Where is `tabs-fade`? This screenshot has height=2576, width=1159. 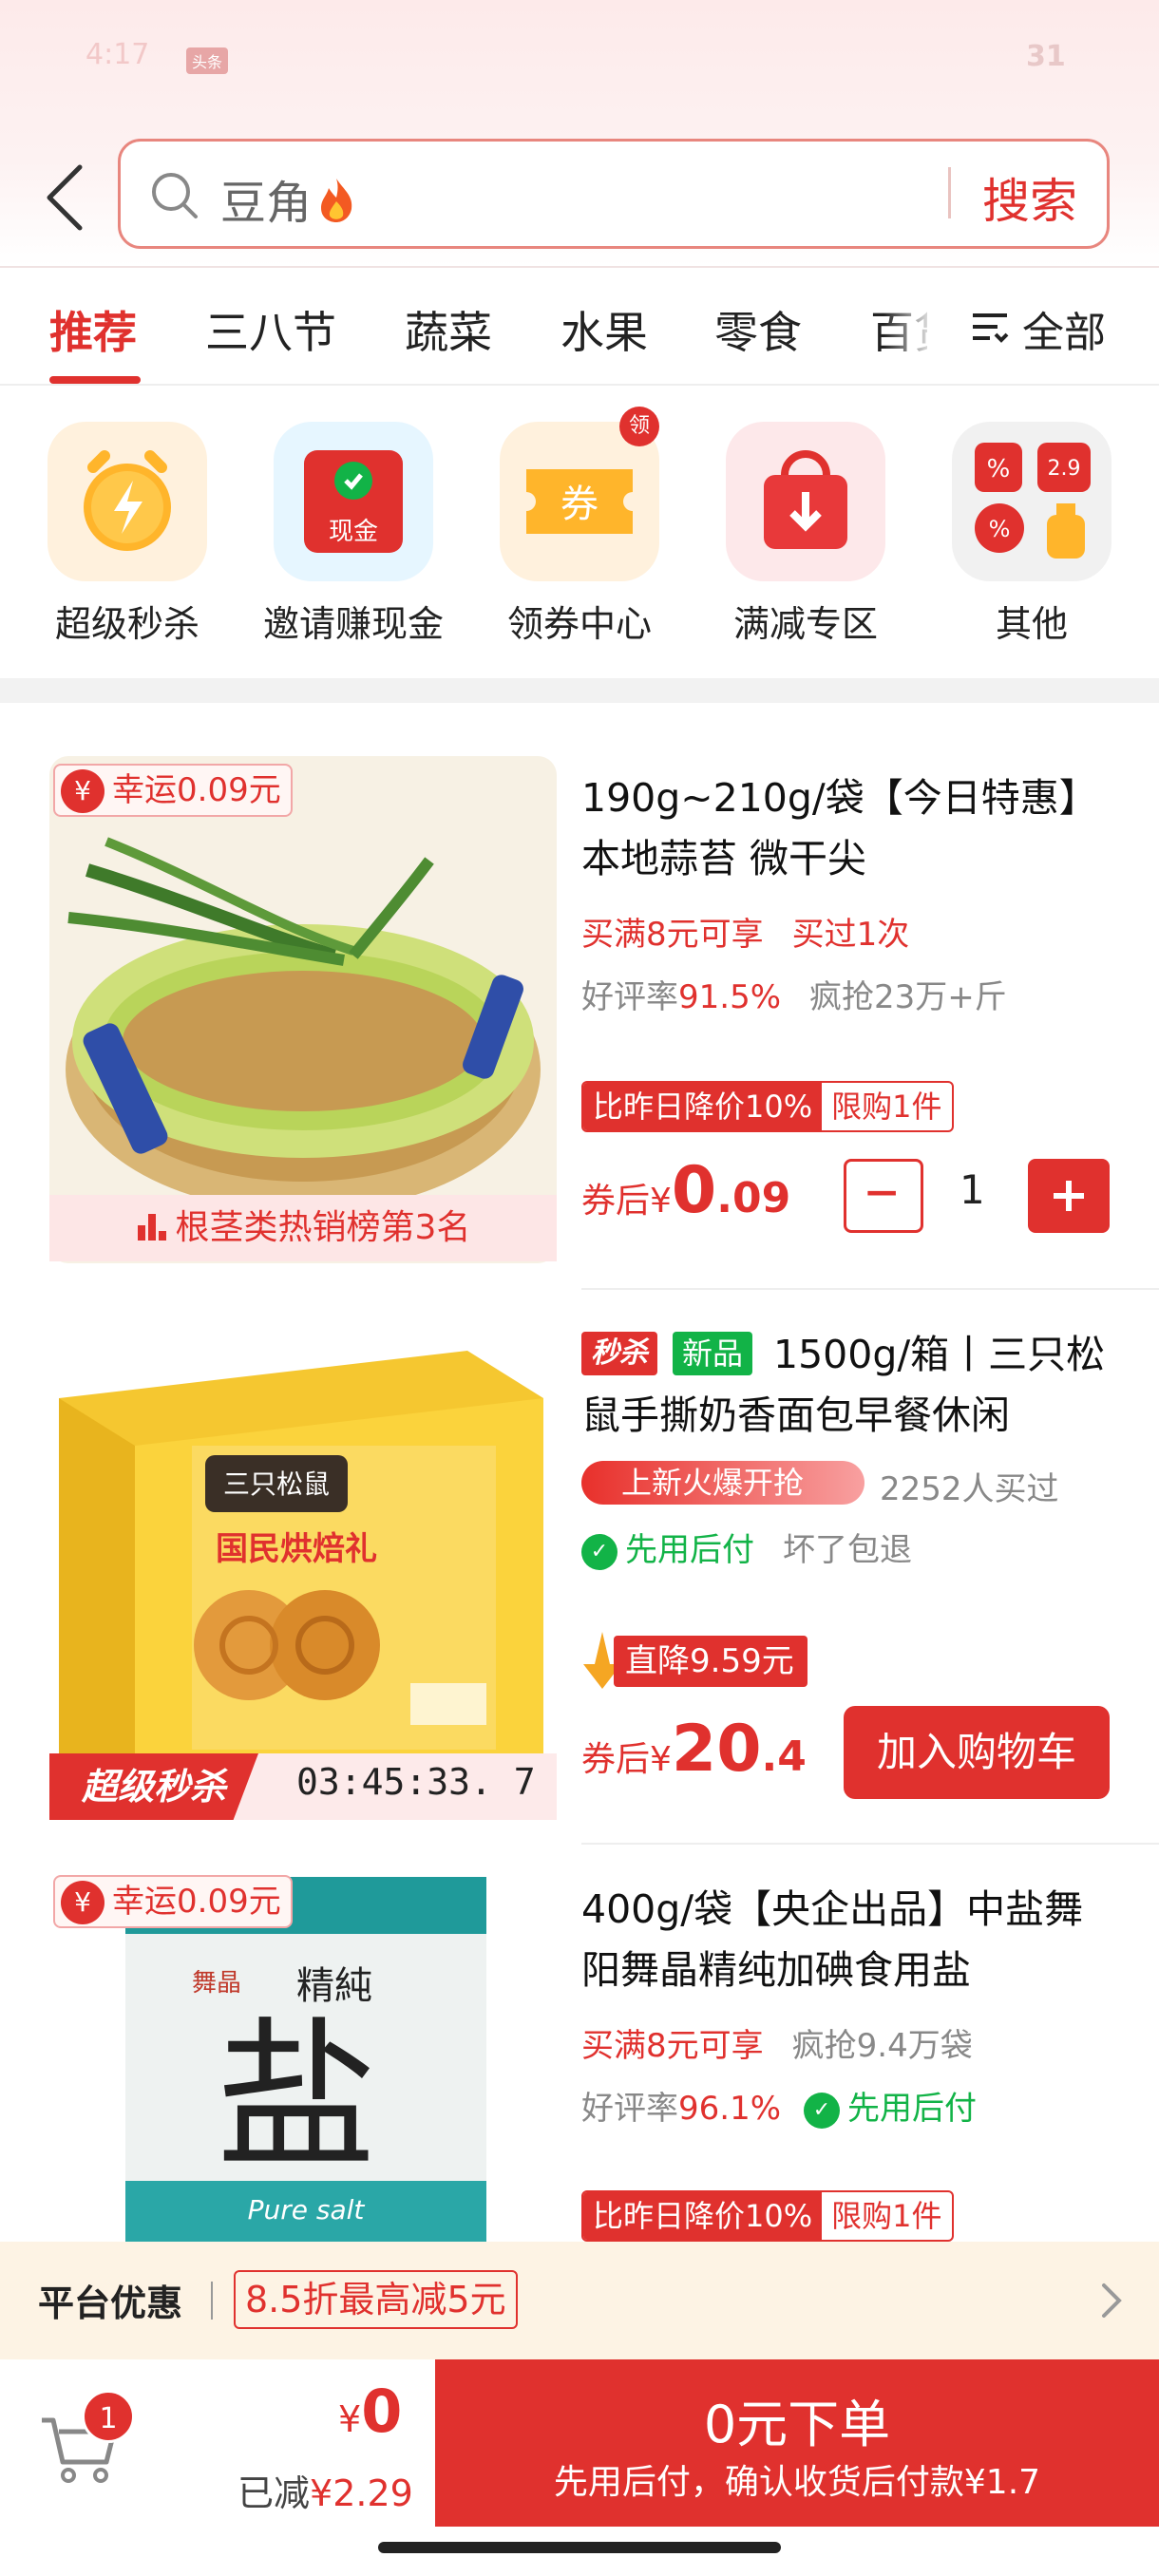 tabs-fade is located at coordinates (922, 327).